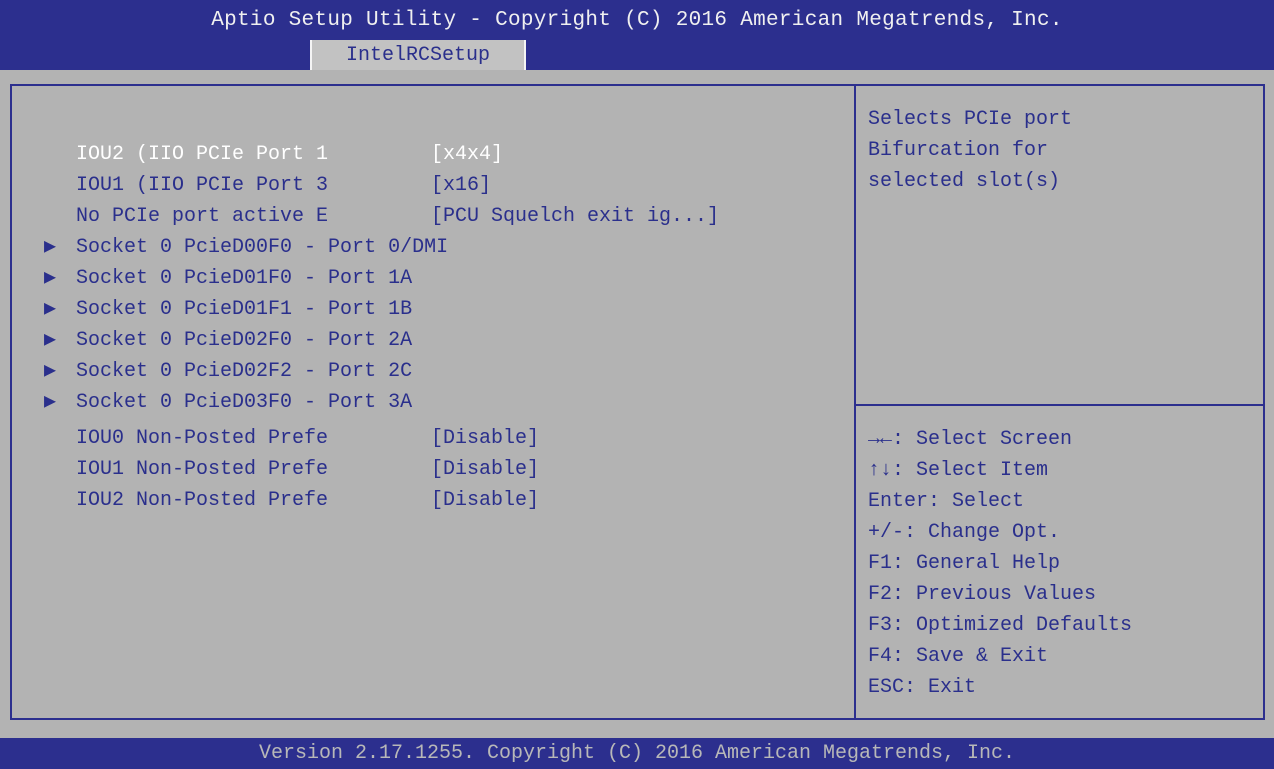  I want to click on tab-intelrcsetup: IntelRCSetup, so click(418, 55).